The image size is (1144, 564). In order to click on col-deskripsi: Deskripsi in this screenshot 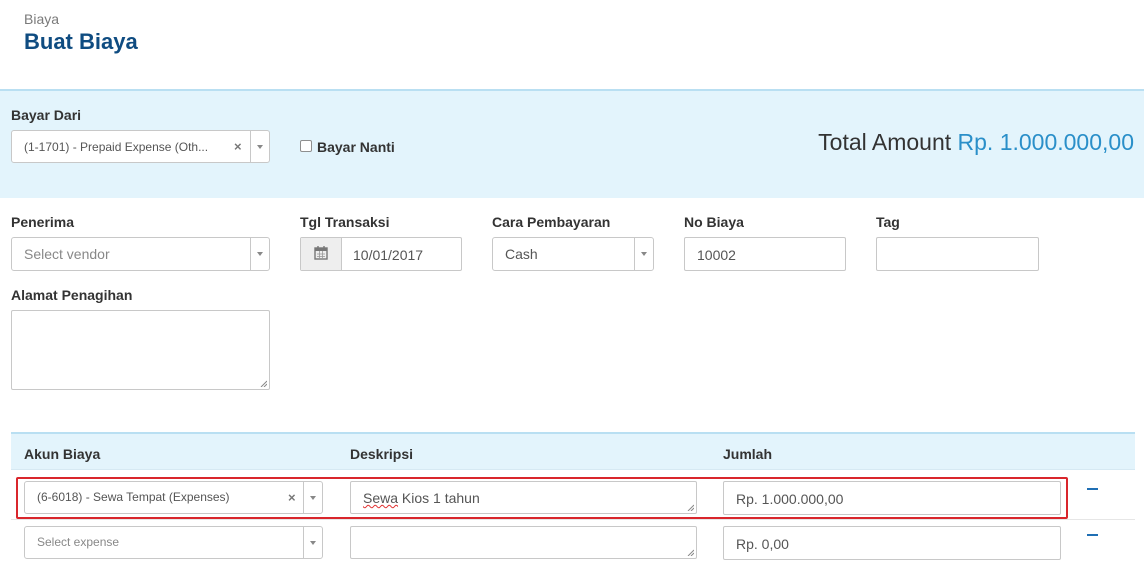, I will do `click(382, 454)`.